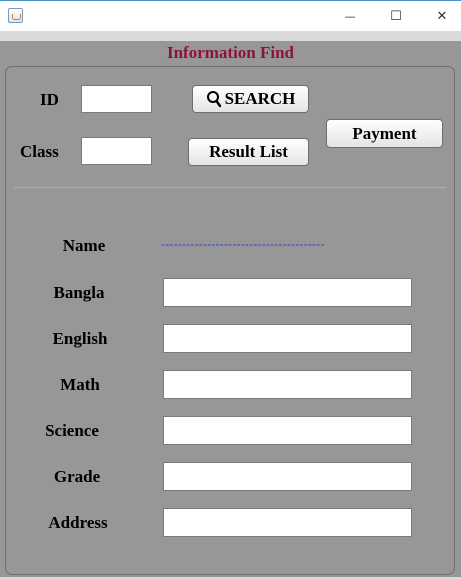 The width and height of the screenshot is (461, 579). I want to click on magnifier-icon, so click(213, 99).